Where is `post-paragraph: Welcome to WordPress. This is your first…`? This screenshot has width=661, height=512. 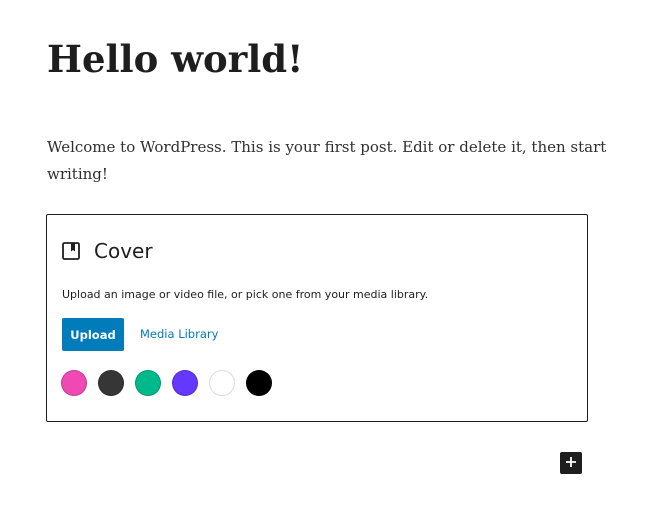 post-paragraph: Welcome to WordPress. This is your first… is located at coordinates (327, 161).